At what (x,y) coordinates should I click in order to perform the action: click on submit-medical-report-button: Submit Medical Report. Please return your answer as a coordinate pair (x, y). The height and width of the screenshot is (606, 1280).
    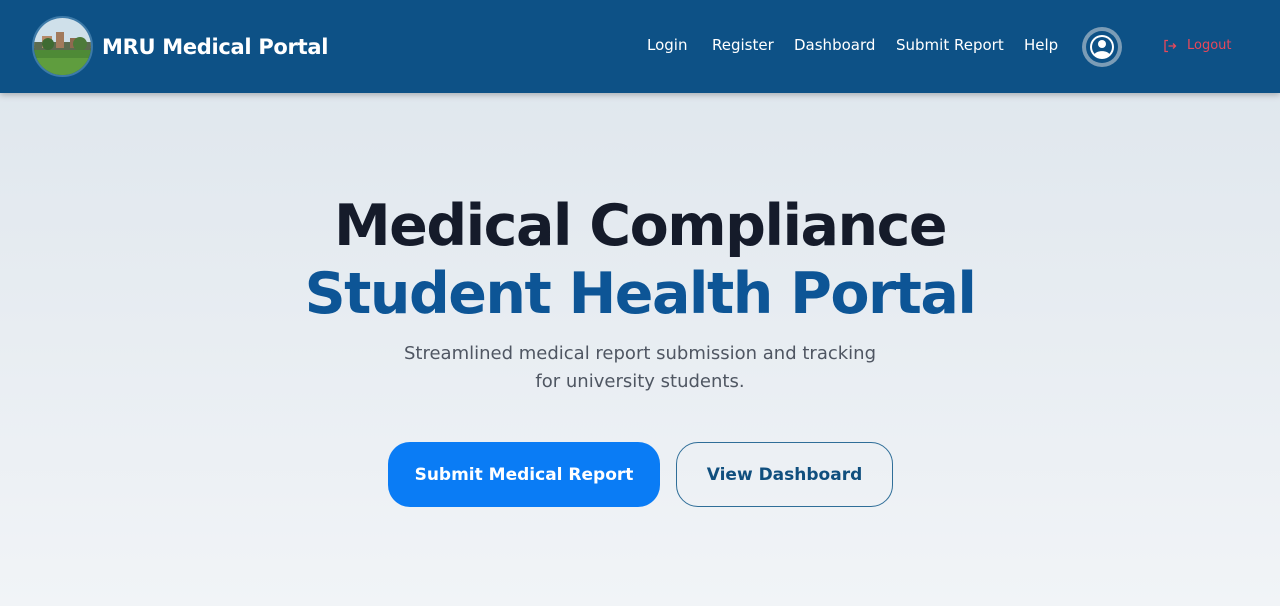
    Looking at the image, I should click on (524, 474).